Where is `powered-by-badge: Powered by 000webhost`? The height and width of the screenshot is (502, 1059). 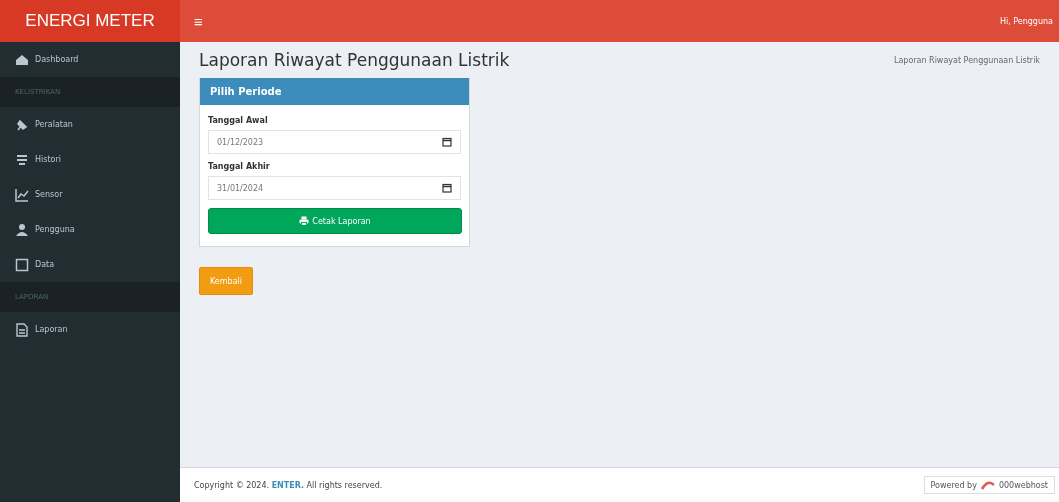 powered-by-badge: Powered by 000webhost is located at coordinates (989, 485).